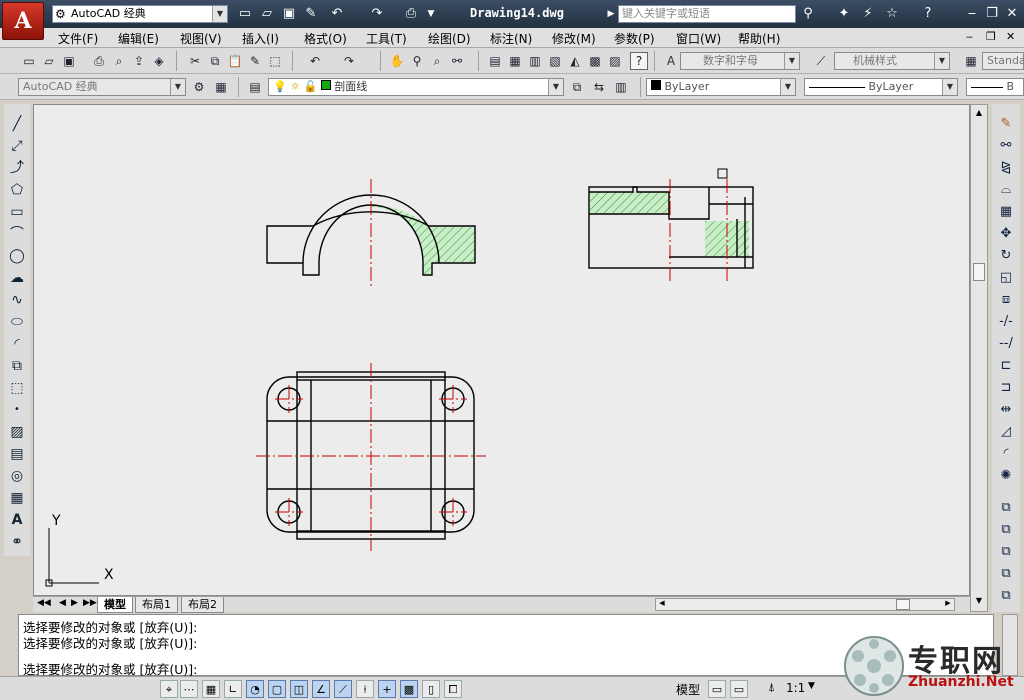 This screenshot has height=700, width=1024. I want to click on stretch-icon: ⧈, so click(1006, 300).